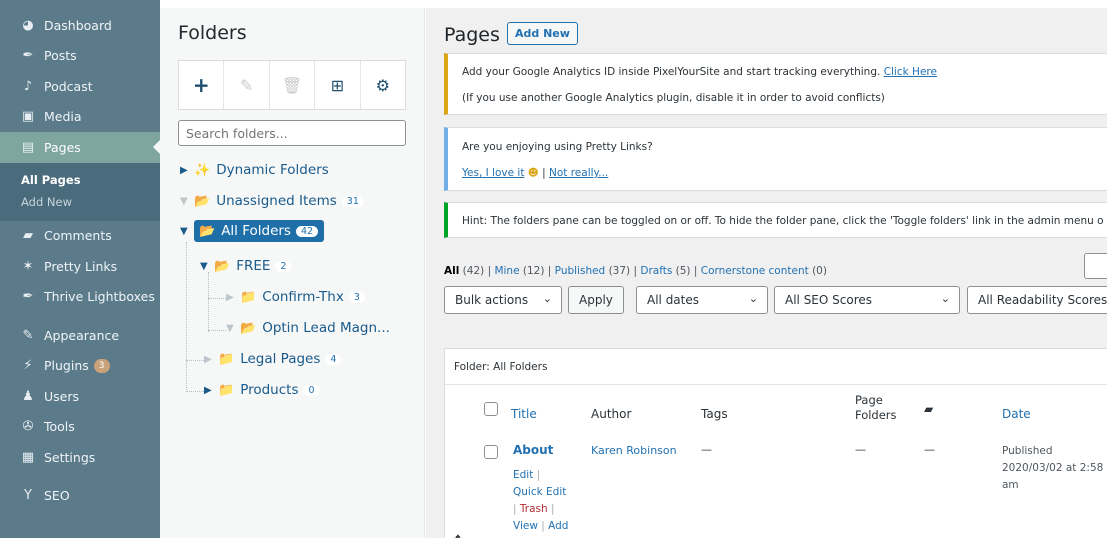 This screenshot has width=1107, height=538. Describe the element at coordinates (269, 390) in the screenshot. I see `folder-label: Products` at that location.